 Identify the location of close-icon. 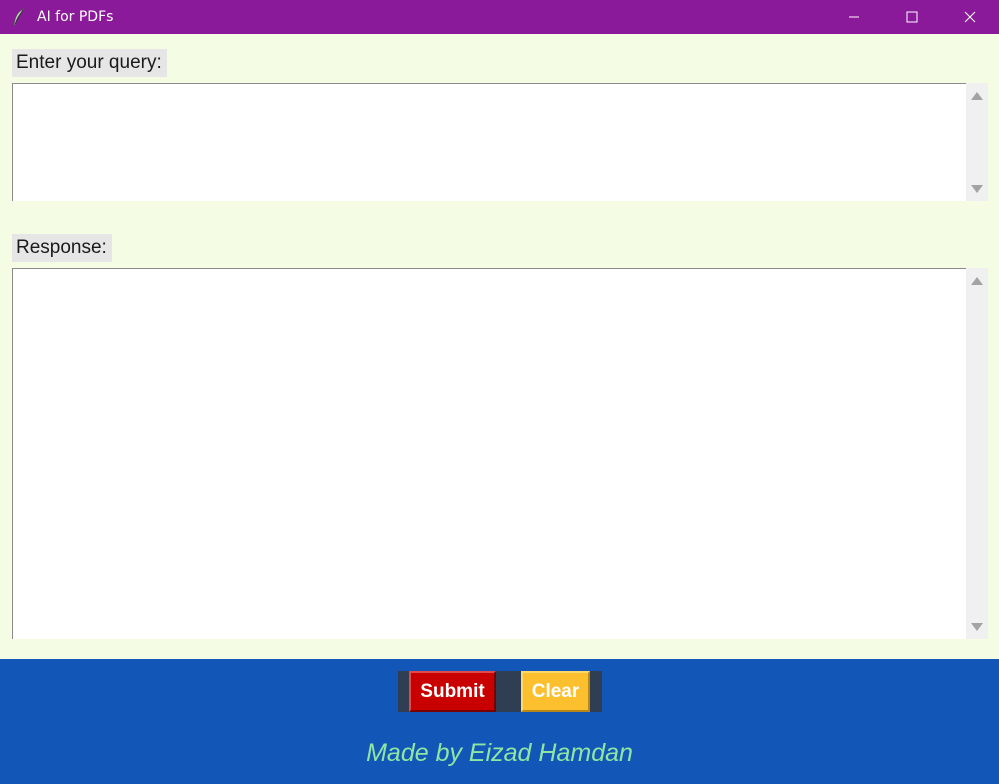
(970, 17).